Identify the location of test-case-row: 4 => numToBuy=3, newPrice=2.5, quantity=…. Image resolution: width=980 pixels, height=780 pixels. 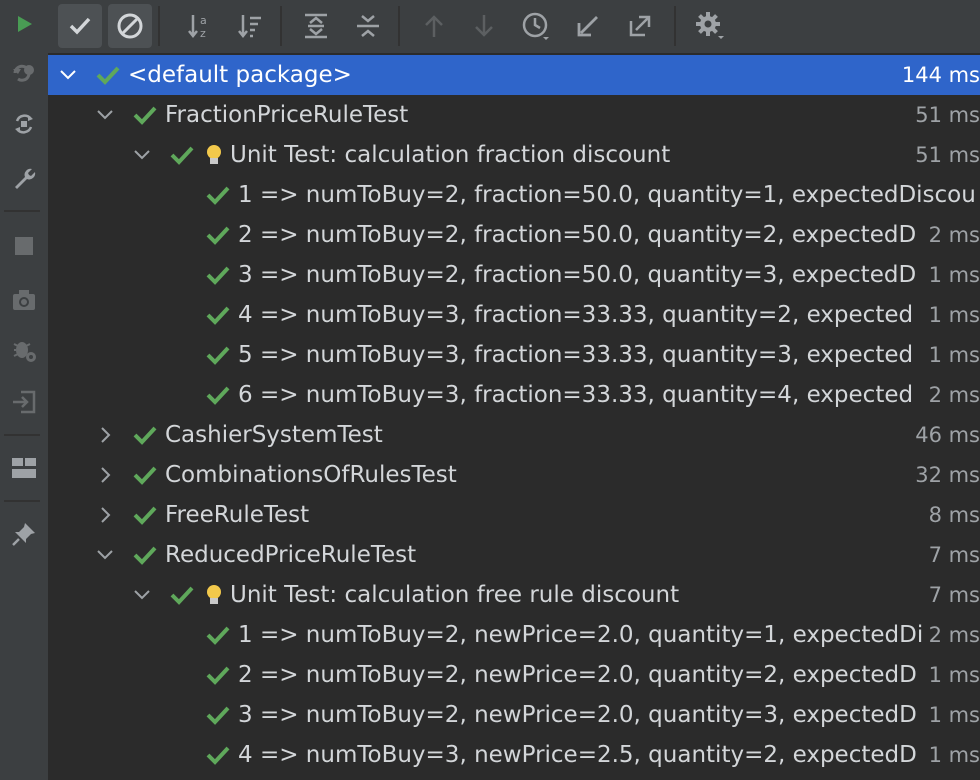
(514, 755).